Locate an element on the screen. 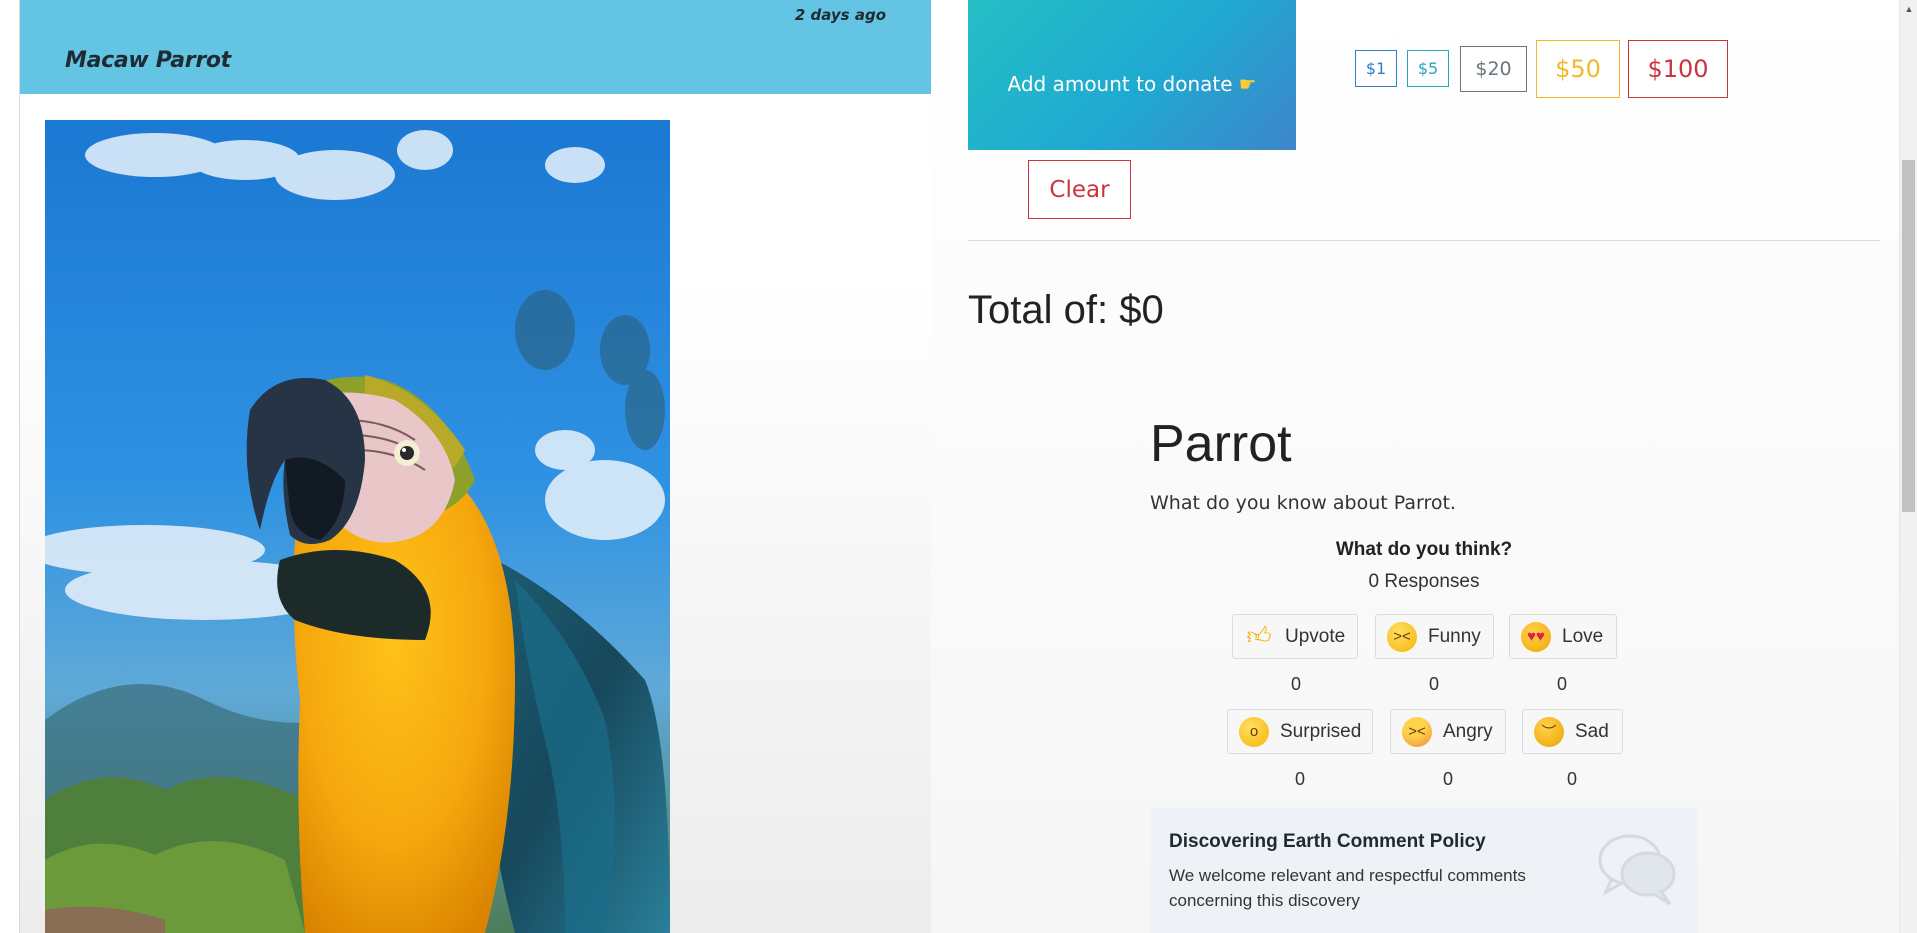 The height and width of the screenshot is (933, 1917). donate-50-button: $50 is located at coordinates (1578, 69).